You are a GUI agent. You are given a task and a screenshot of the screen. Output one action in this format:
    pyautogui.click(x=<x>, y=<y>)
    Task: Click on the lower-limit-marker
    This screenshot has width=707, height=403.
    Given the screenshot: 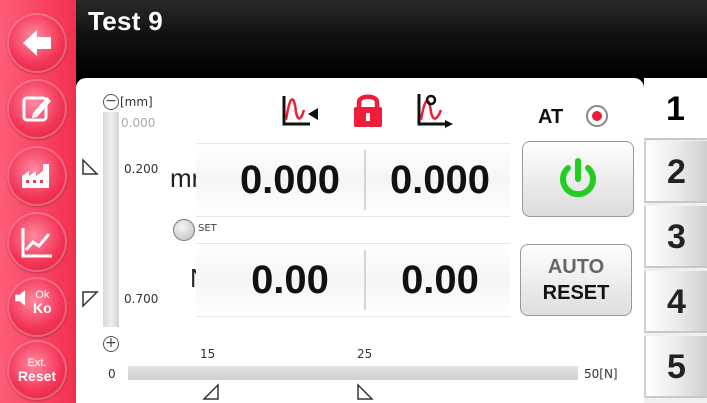 What is the action you would take?
    pyautogui.click(x=90, y=299)
    